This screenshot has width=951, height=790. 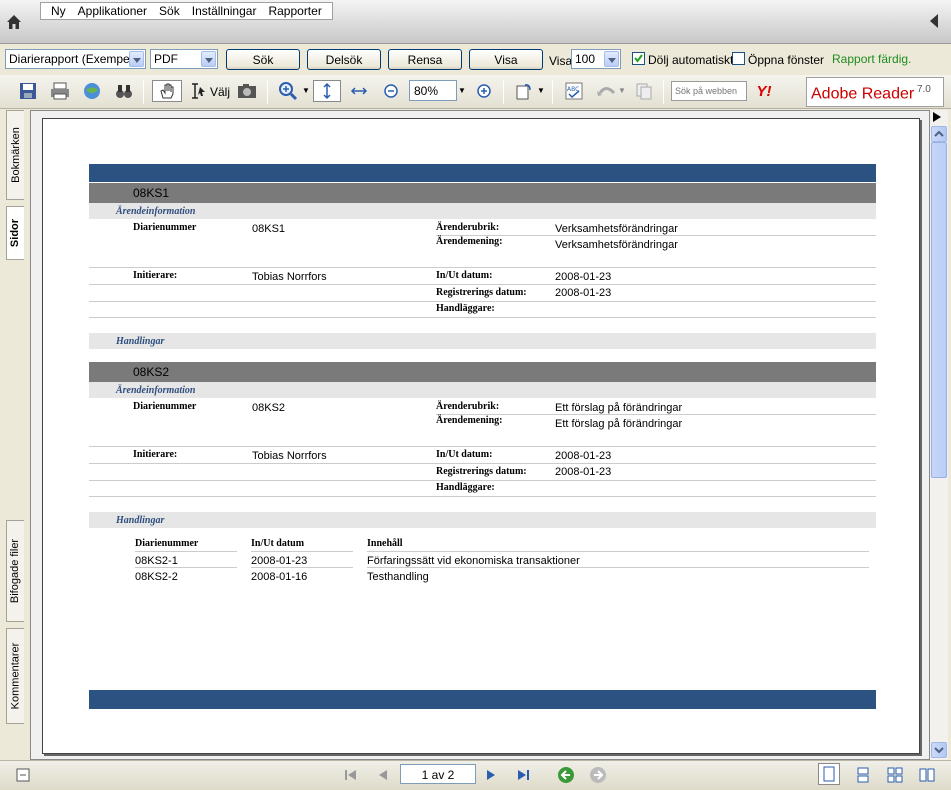 I want to click on zoom-tool-dropdown-icon: ▼, so click(x=306, y=90).